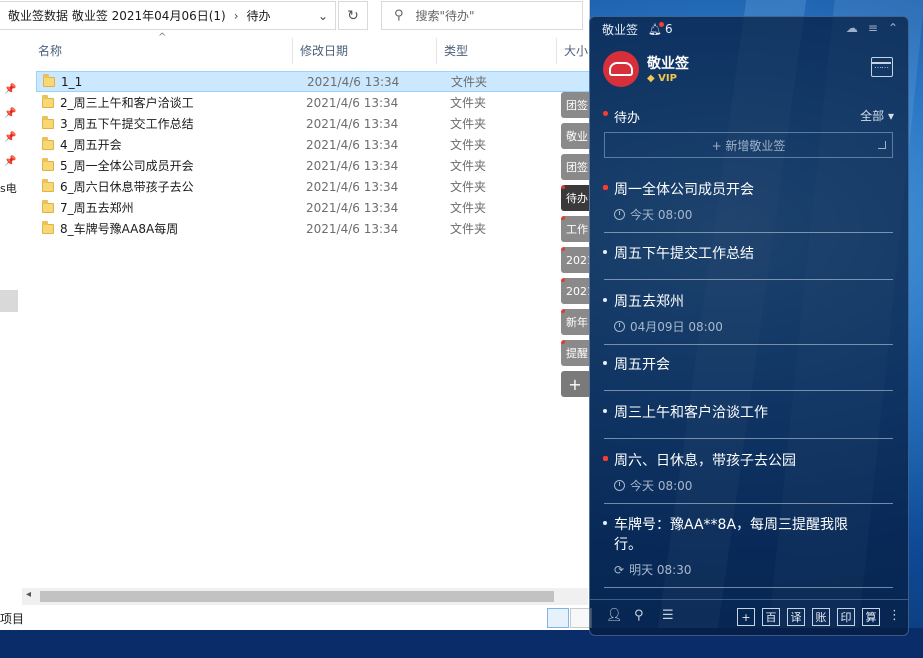 This screenshot has width=923, height=658. I want to click on column-header-size: 大小, so click(576, 50).